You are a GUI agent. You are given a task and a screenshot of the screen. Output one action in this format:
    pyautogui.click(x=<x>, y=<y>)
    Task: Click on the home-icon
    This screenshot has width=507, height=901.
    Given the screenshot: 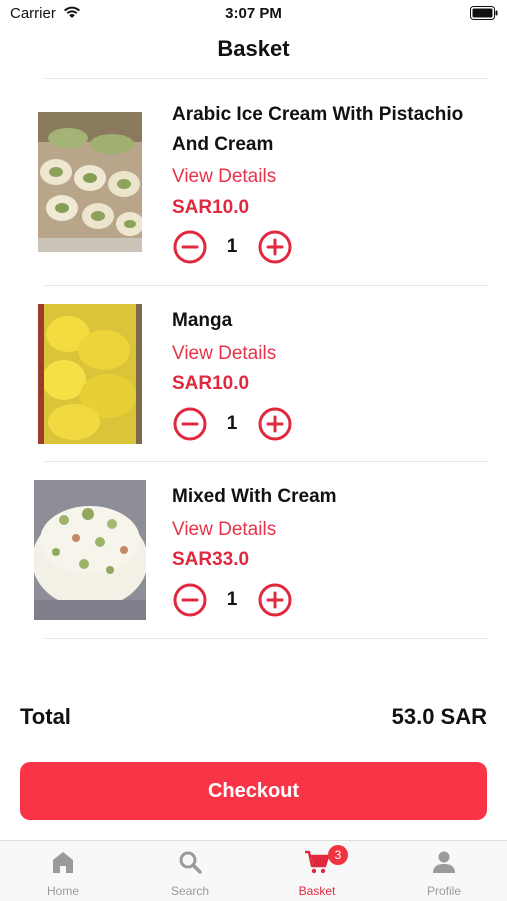 What is the action you would take?
    pyautogui.click(x=63, y=862)
    